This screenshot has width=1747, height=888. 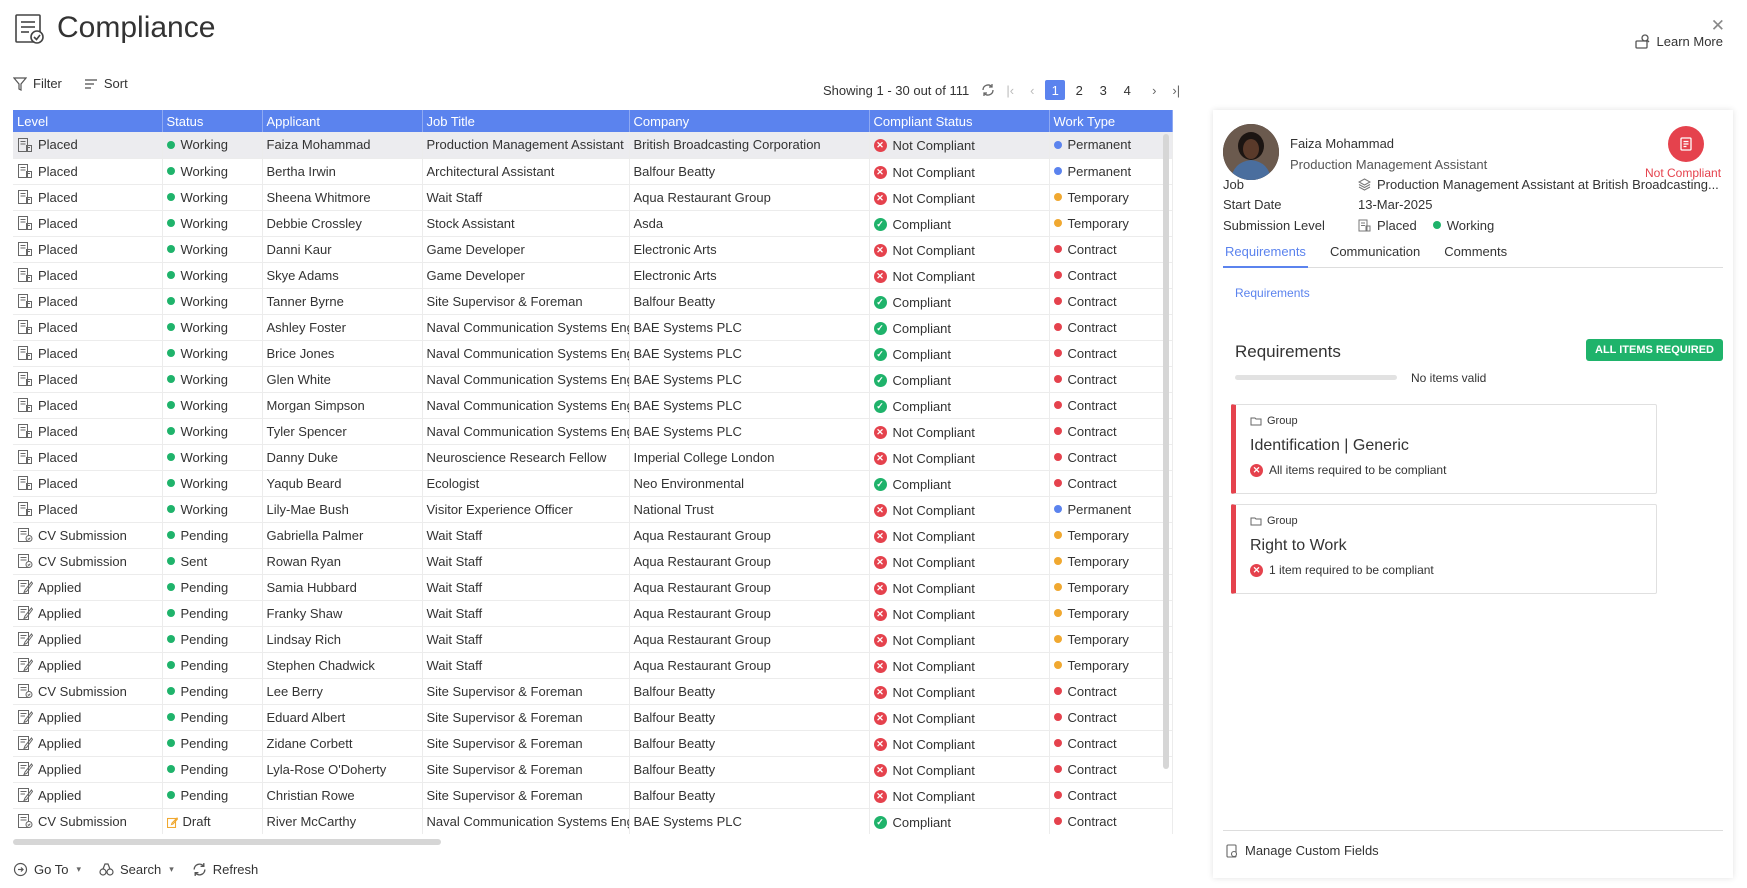 I want to click on check-icon: ✓, so click(x=880, y=302).